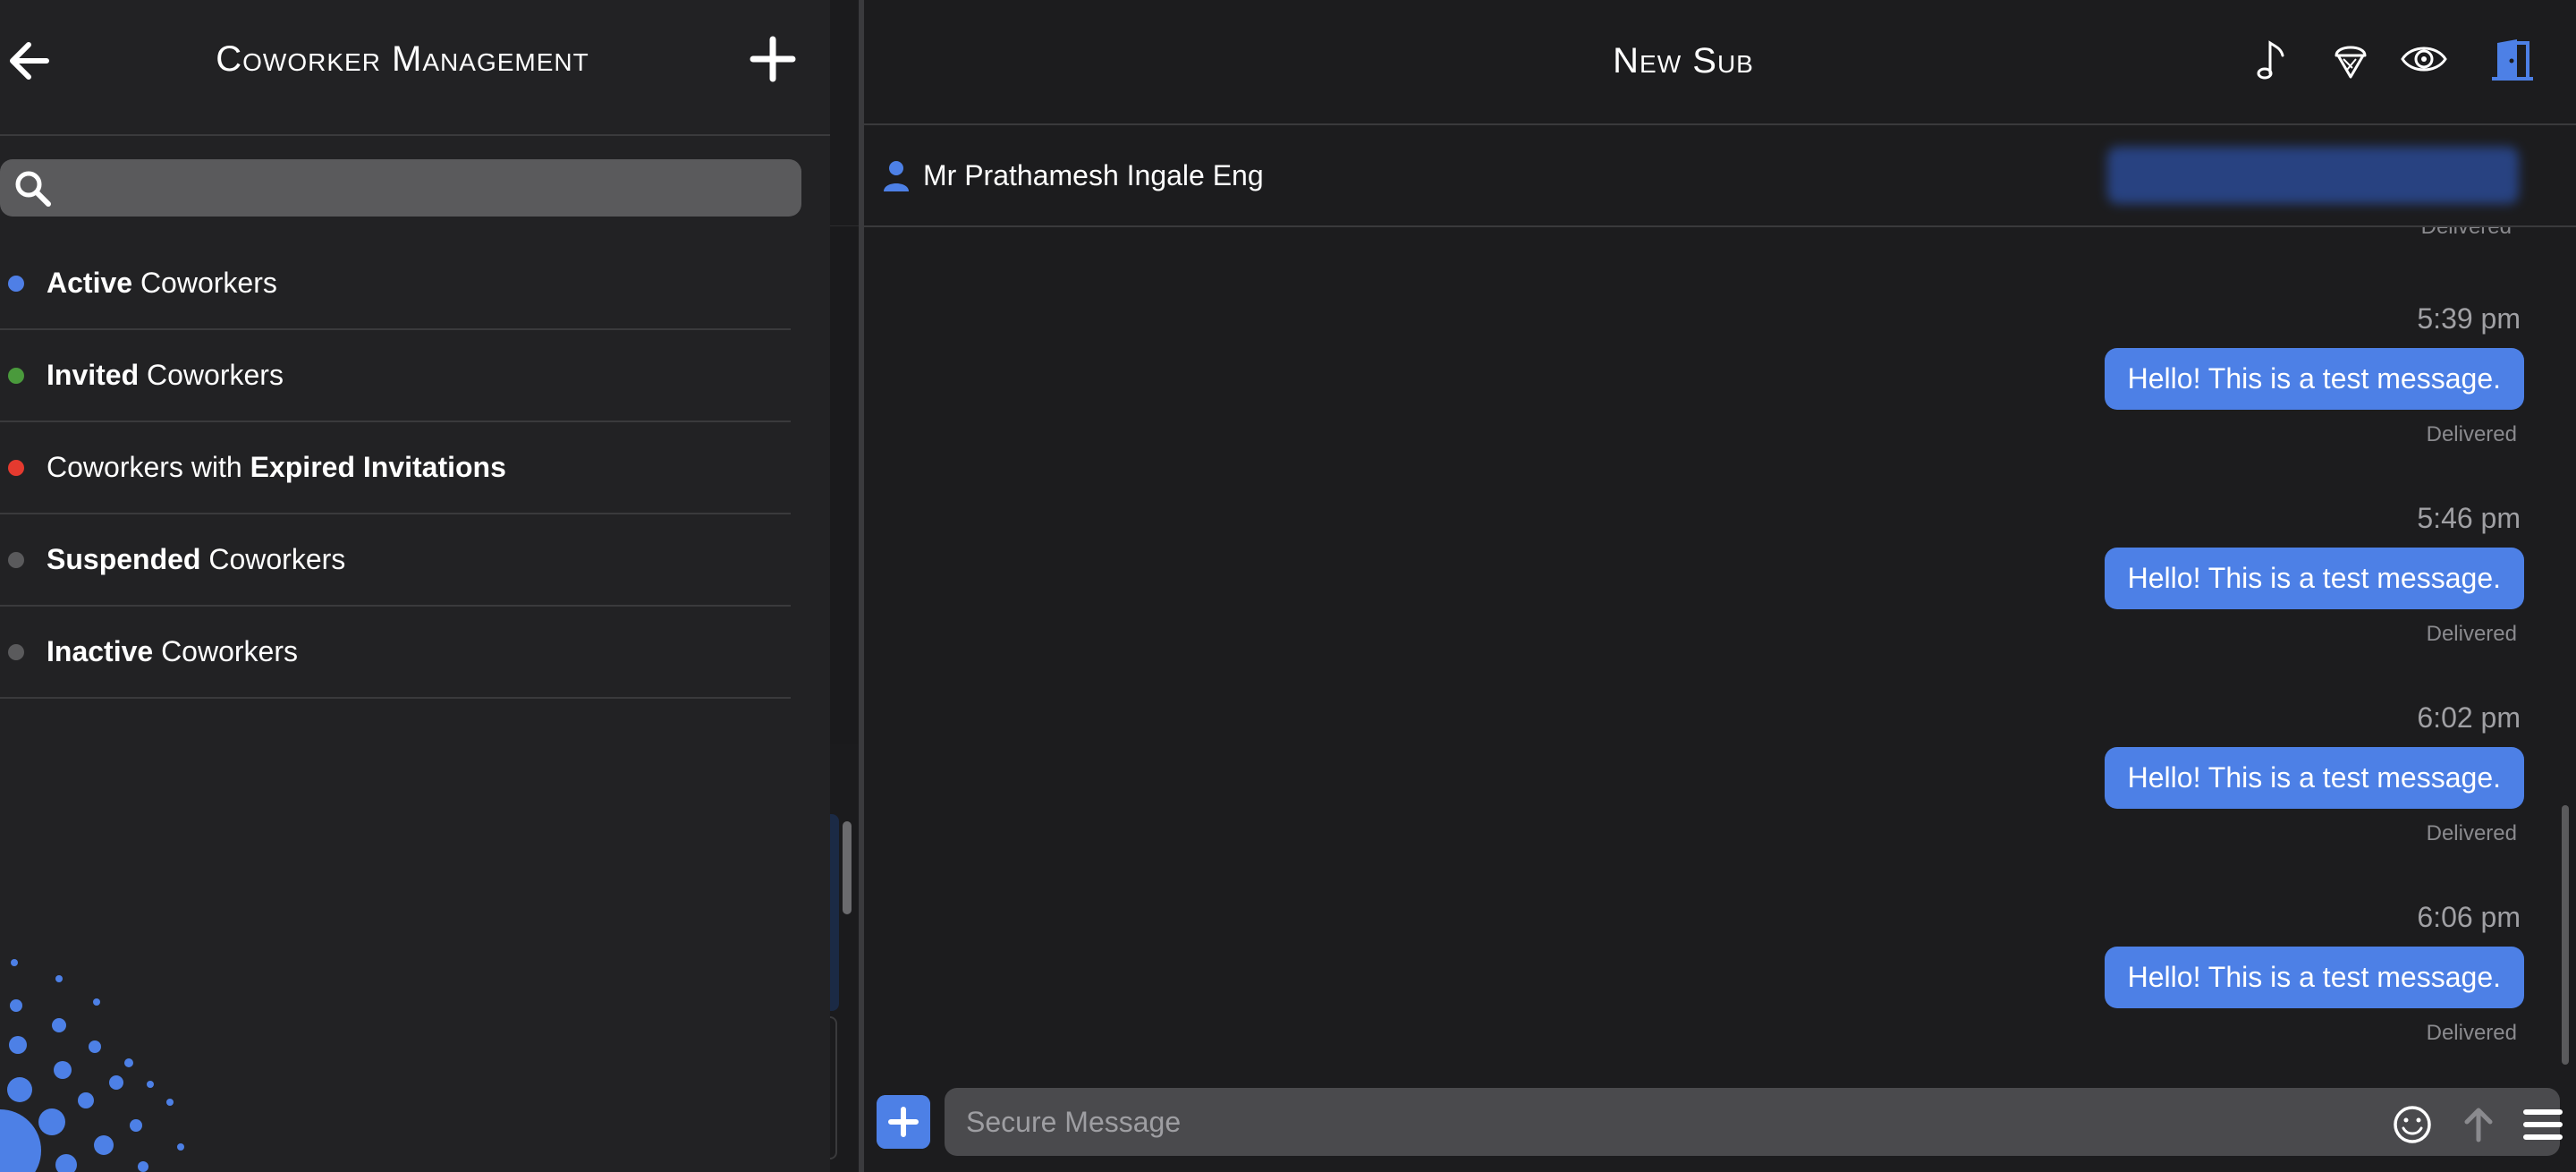 Image resolution: width=2576 pixels, height=1172 pixels. I want to click on contact-name: Mr Prathamesh Ingale Eng, so click(1093, 176).